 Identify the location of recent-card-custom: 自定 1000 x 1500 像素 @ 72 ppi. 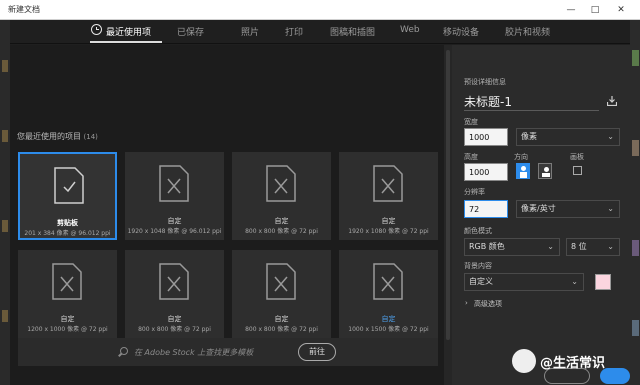
(388, 294).